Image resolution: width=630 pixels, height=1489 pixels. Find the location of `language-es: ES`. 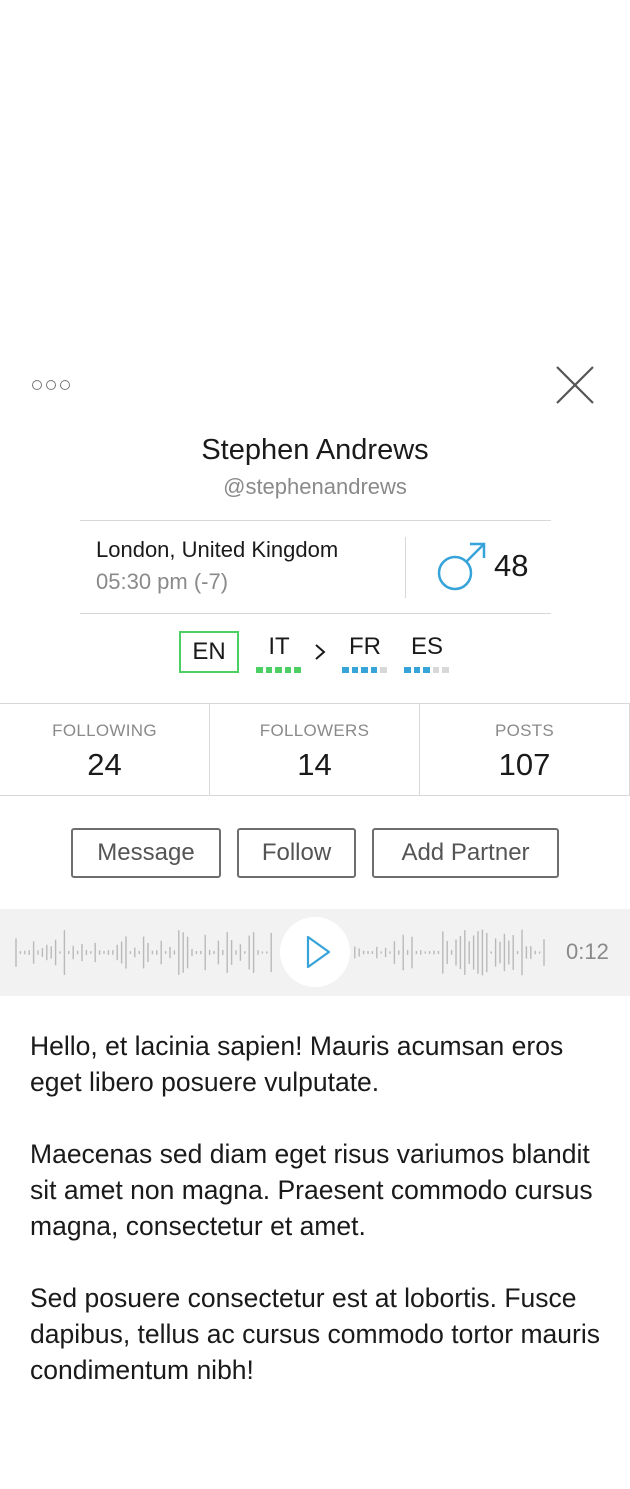

language-es: ES is located at coordinates (427, 647).